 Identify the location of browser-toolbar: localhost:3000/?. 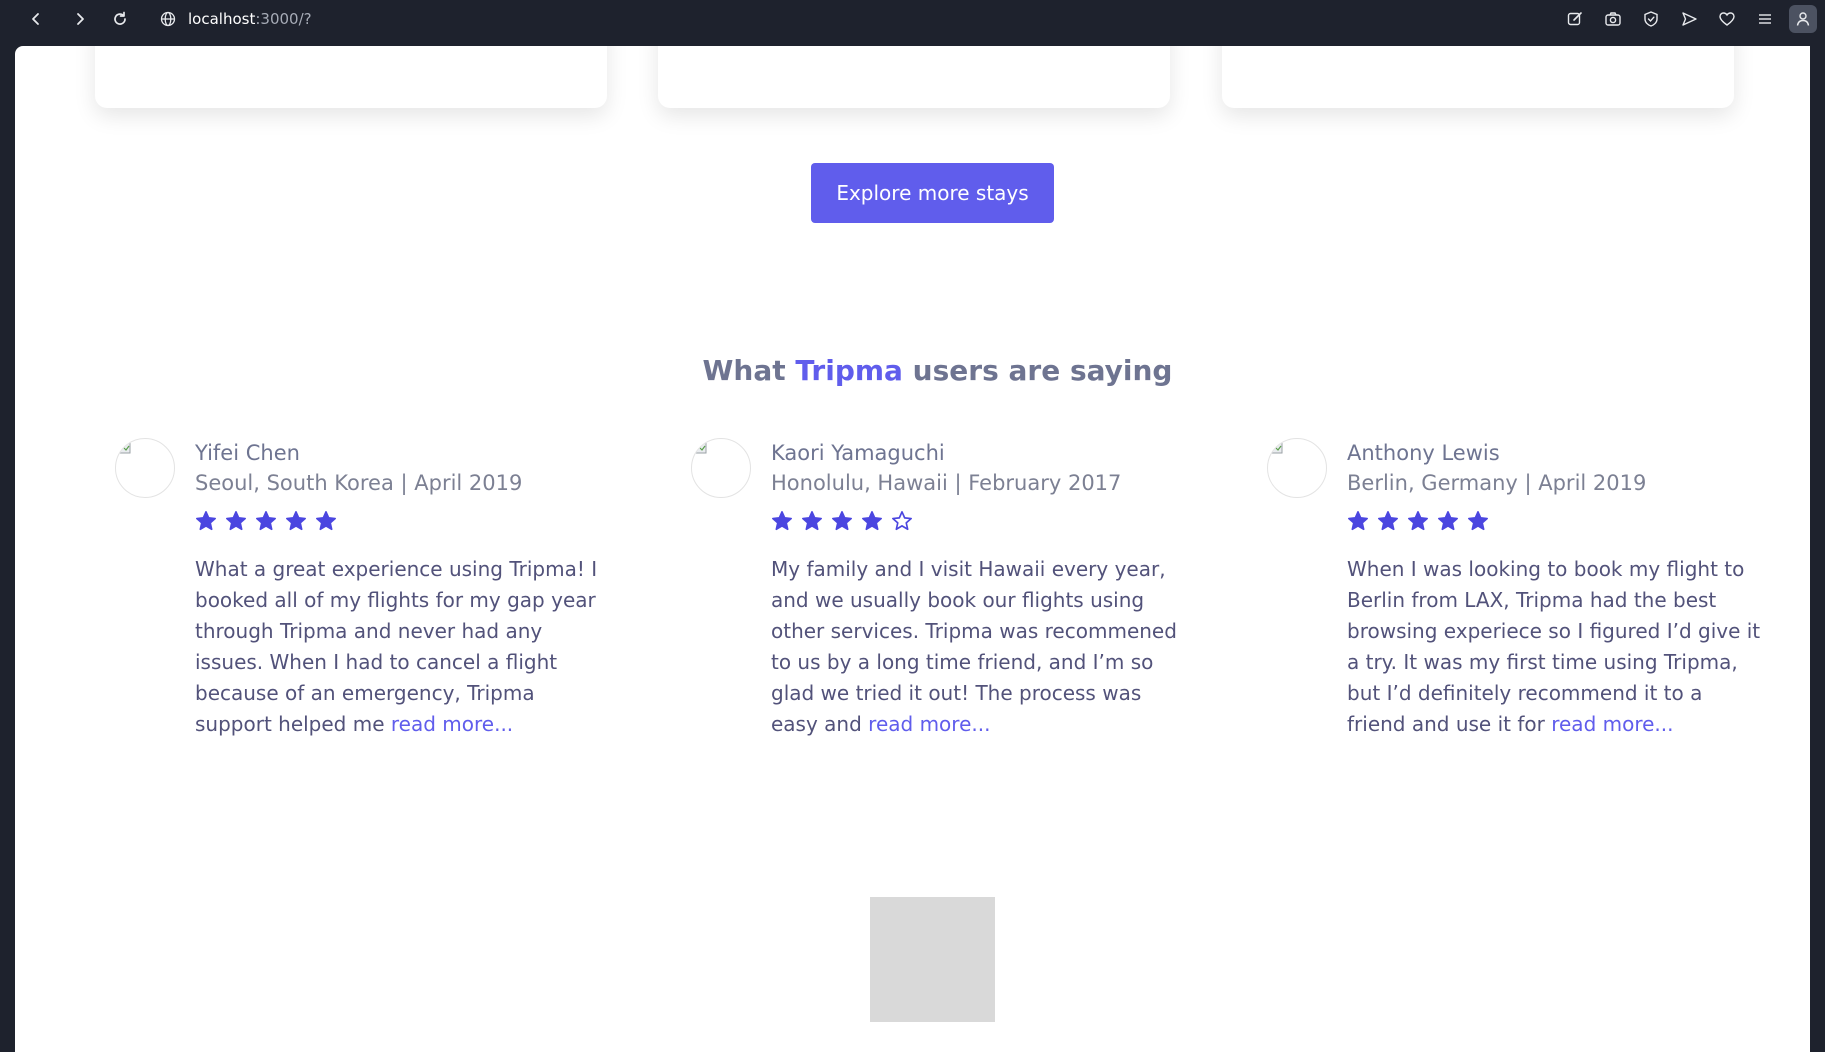
(912, 19).